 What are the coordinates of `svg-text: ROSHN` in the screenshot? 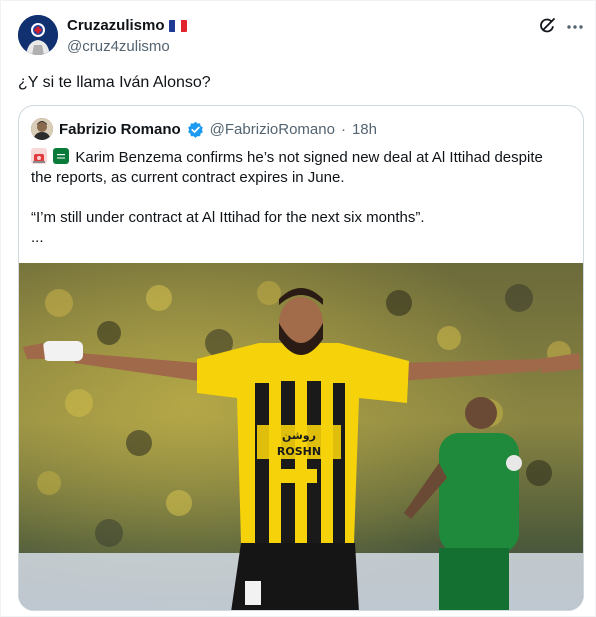 It's located at (299, 451).